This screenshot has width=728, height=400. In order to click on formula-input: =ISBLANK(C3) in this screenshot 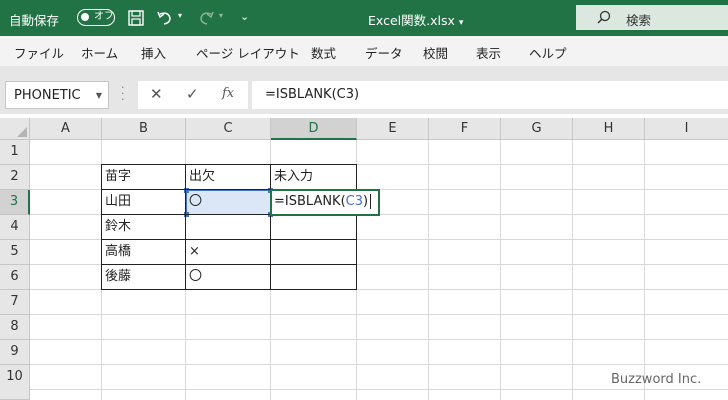, I will do `click(490, 95)`.